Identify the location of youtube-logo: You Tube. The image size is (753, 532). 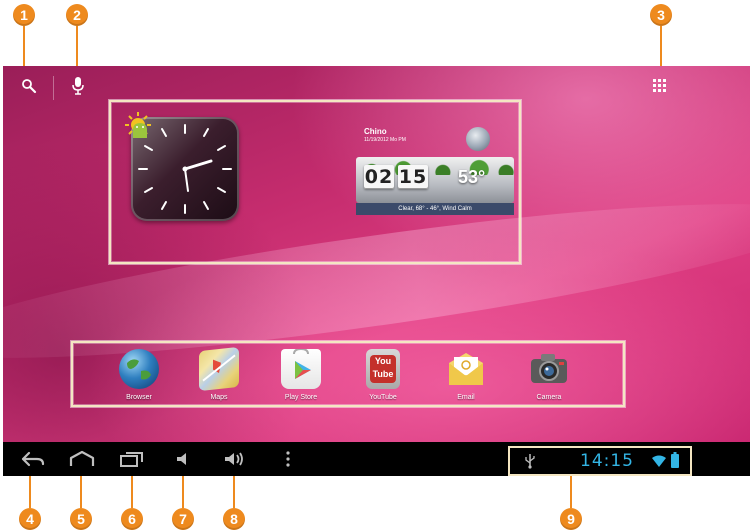
(383, 369).